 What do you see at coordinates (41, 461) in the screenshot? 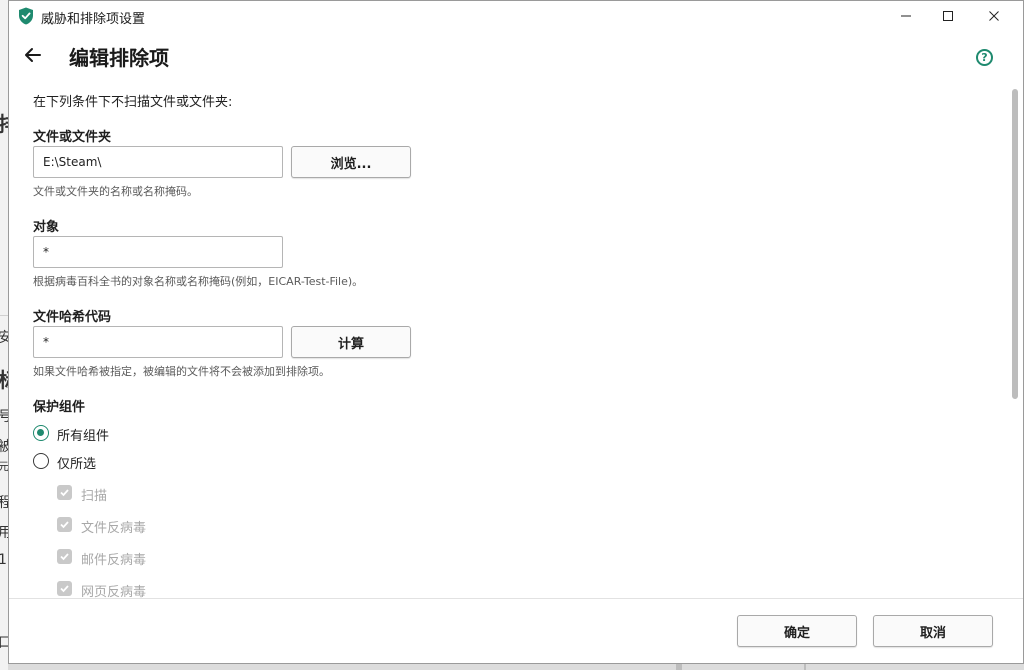
I see `selected-only-radio` at bounding box center [41, 461].